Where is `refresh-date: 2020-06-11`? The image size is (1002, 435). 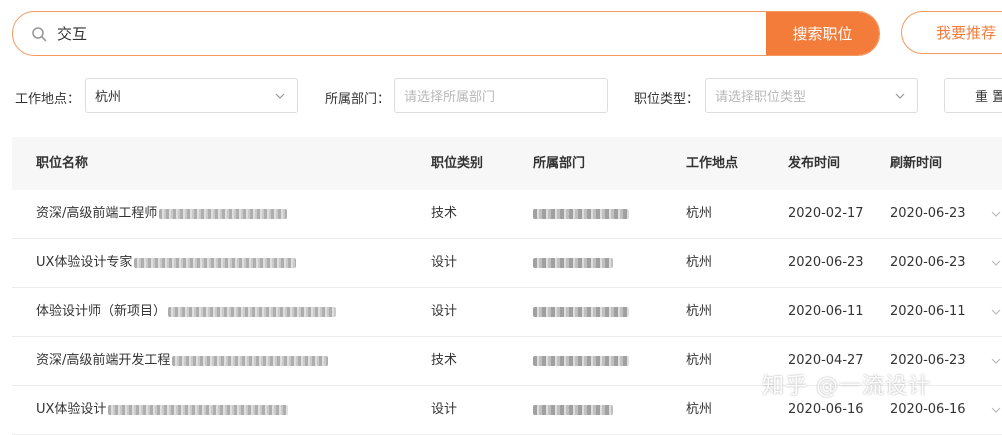
refresh-date: 2020-06-11 is located at coordinates (928, 311).